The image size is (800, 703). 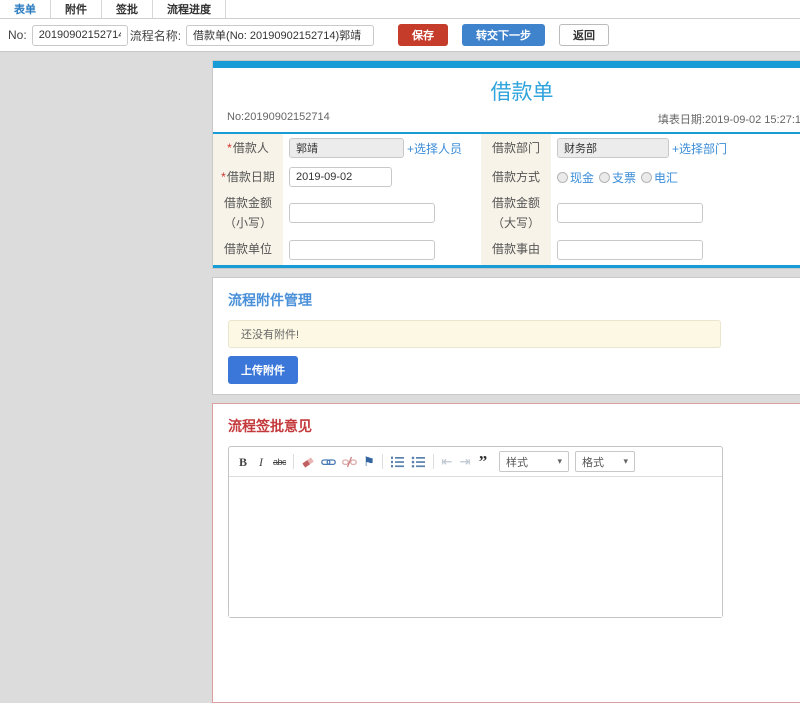 I want to click on no-label: No:, so click(x=17, y=35).